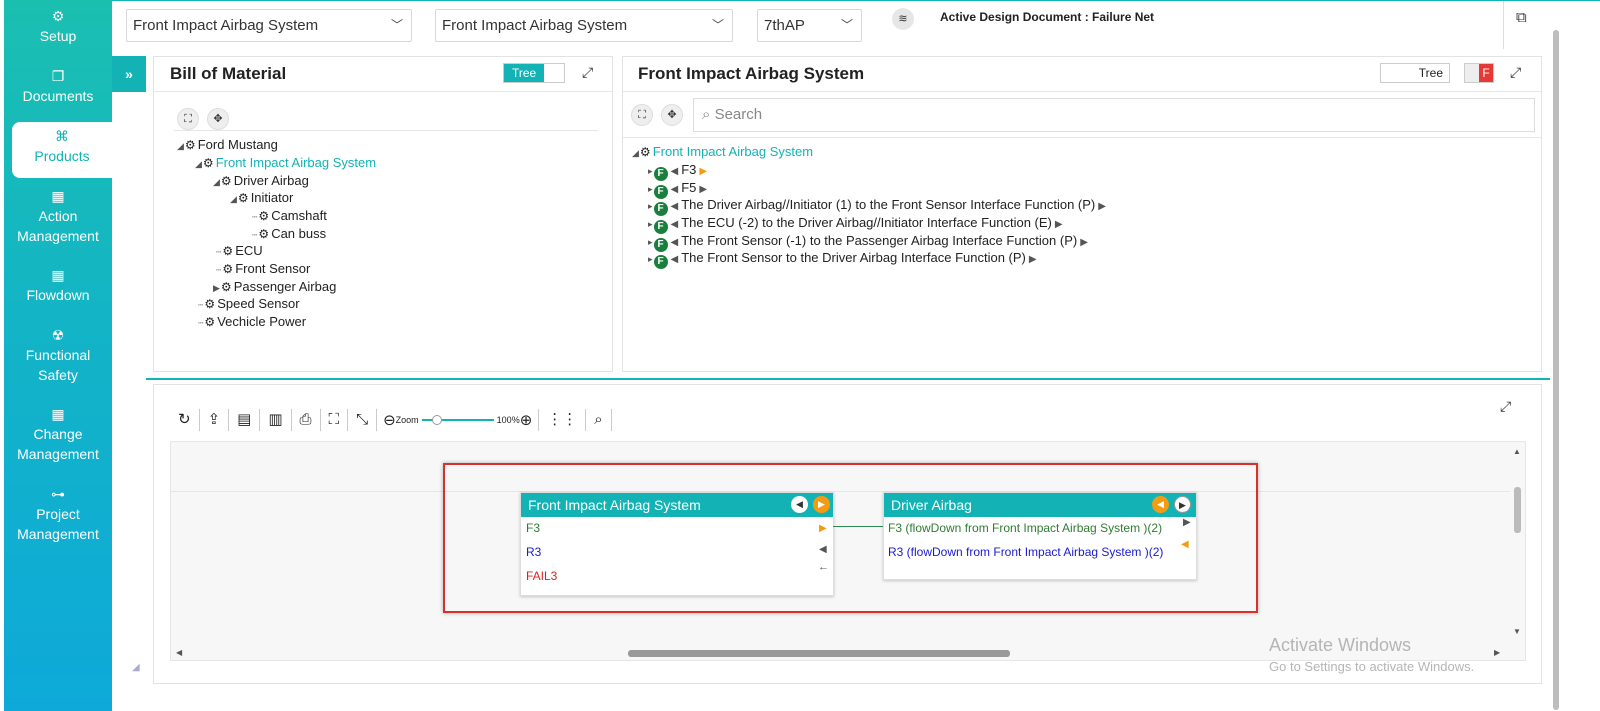 The width and height of the screenshot is (1600, 711). Describe the element at coordinates (58, 514) in the screenshot. I see `sidebar-item-project-management: ⊶ Project Management` at that location.